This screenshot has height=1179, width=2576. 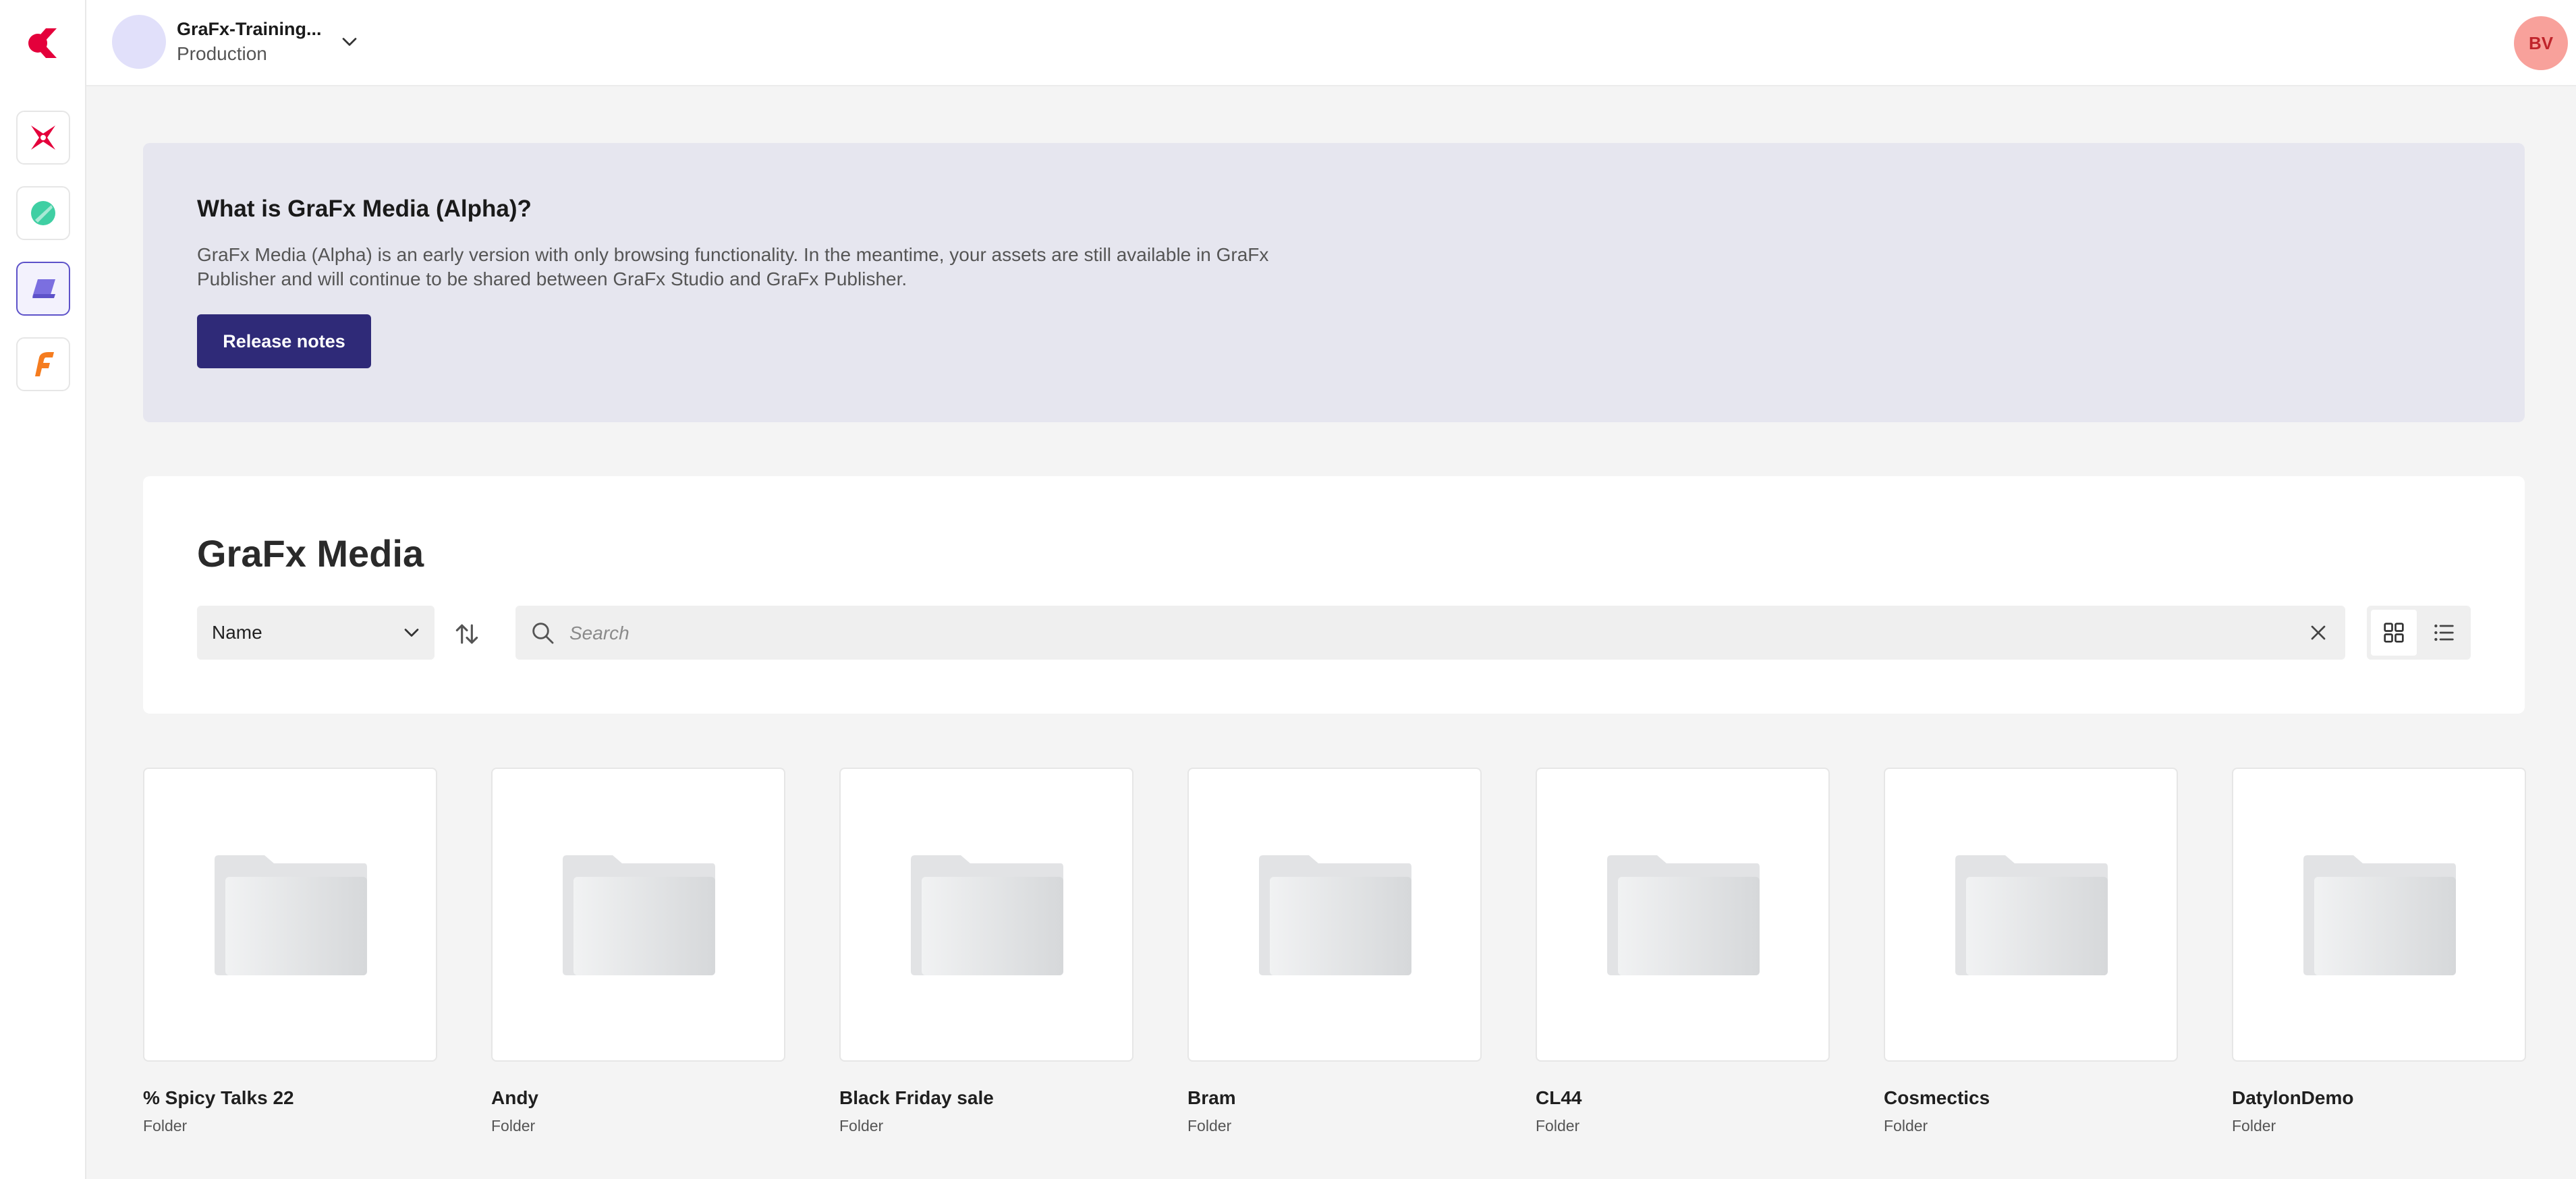 I want to click on folder-card: Cosmectics Folder, so click(x=2031, y=951).